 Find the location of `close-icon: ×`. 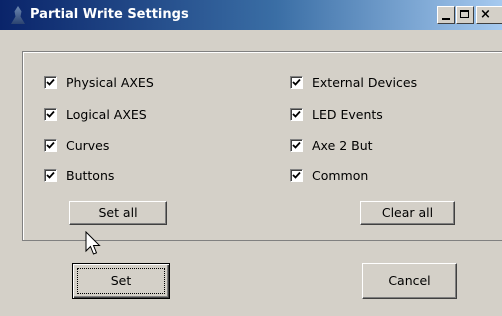

close-icon: × is located at coordinates (485, 14).